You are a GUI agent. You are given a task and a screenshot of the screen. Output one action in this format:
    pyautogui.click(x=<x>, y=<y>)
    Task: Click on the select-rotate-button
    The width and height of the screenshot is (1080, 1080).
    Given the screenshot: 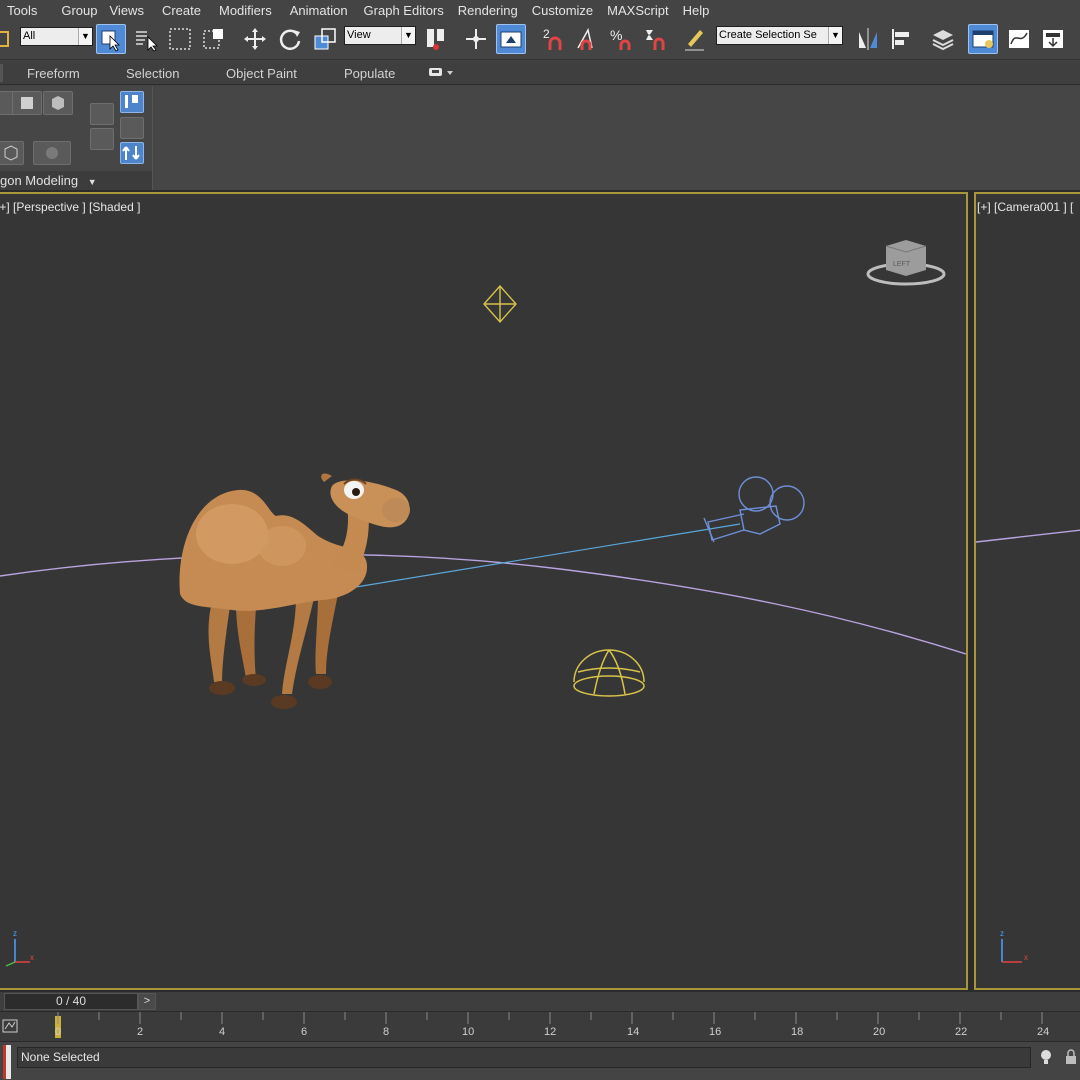 What is the action you would take?
    pyautogui.click(x=290, y=39)
    